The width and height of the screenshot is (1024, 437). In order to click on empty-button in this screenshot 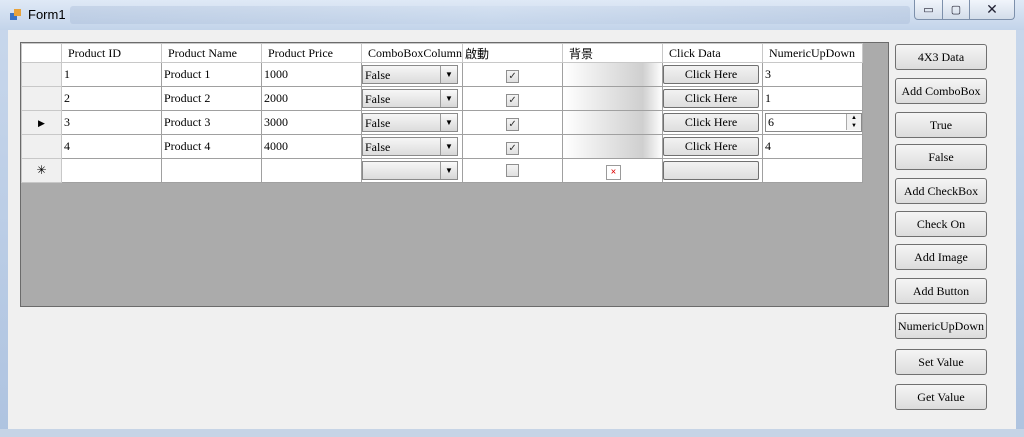, I will do `click(711, 170)`.